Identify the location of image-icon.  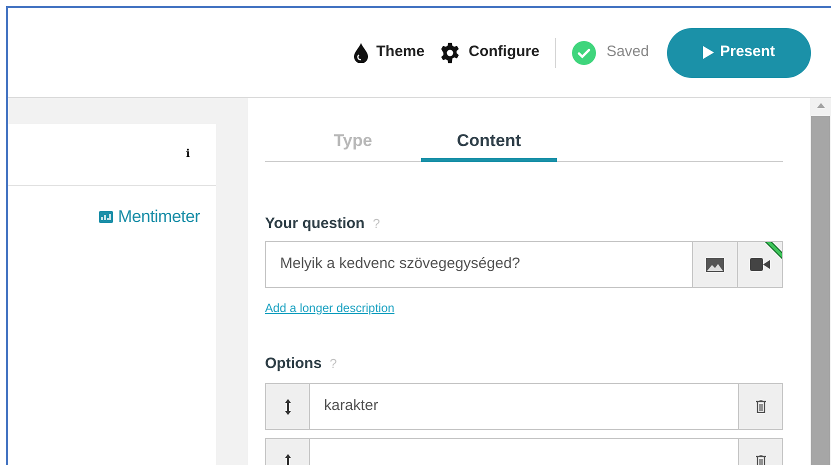
(715, 265).